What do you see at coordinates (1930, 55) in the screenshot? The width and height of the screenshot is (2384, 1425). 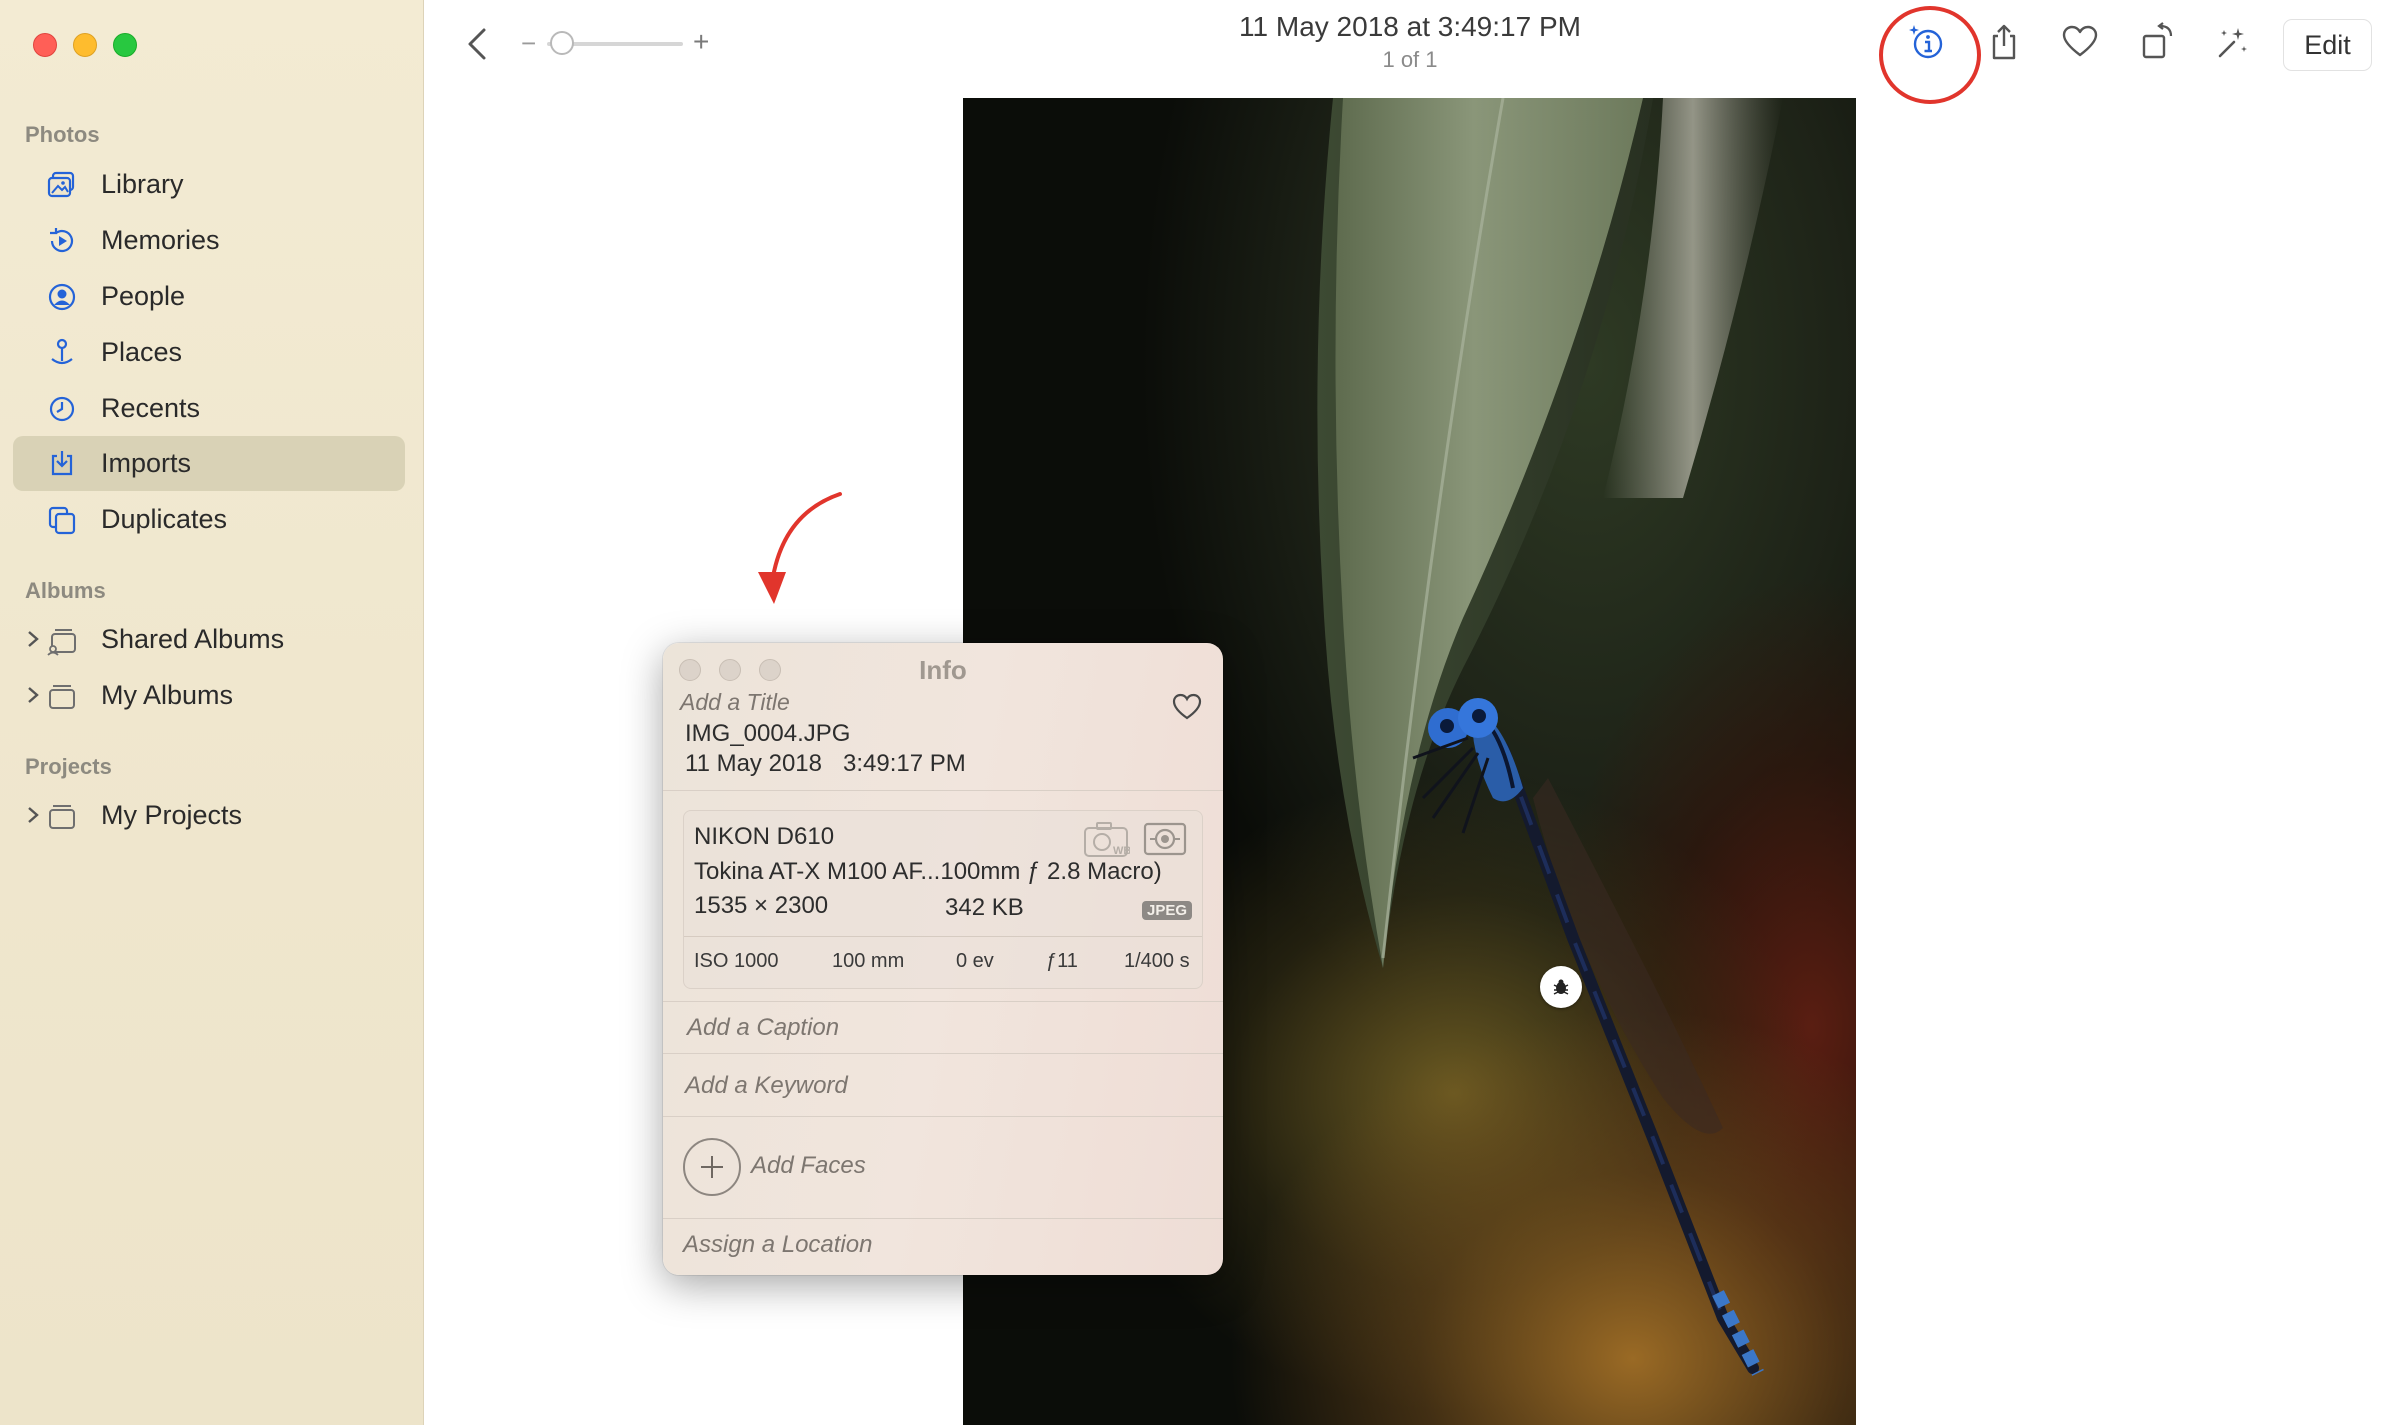 I see `annotation-circle` at bounding box center [1930, 55].